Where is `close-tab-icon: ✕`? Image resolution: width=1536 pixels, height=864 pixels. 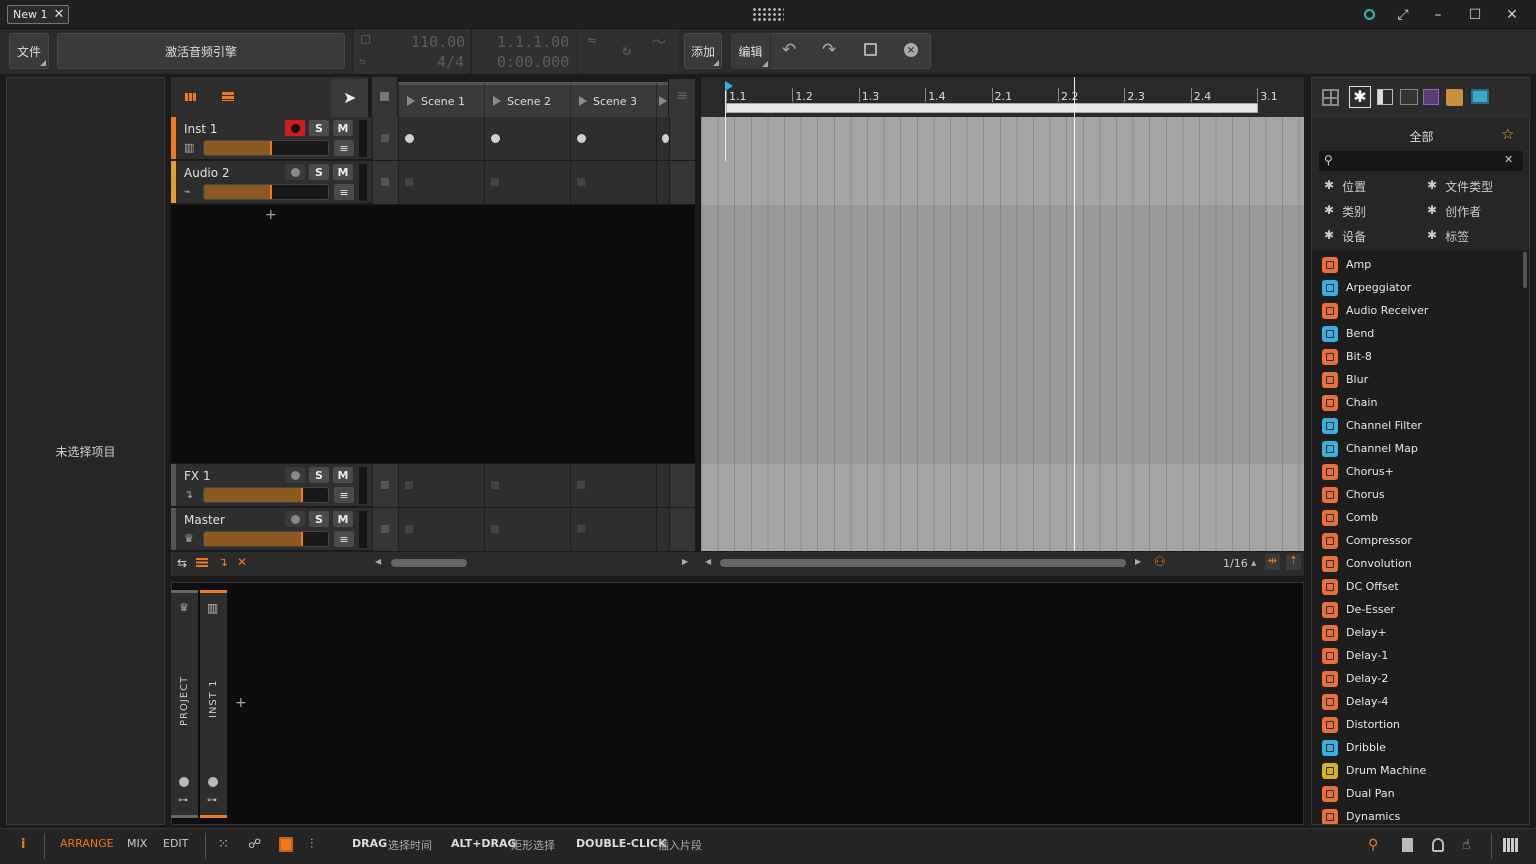
close-tab-icon: ✕ is located at coordinates (59, 14).